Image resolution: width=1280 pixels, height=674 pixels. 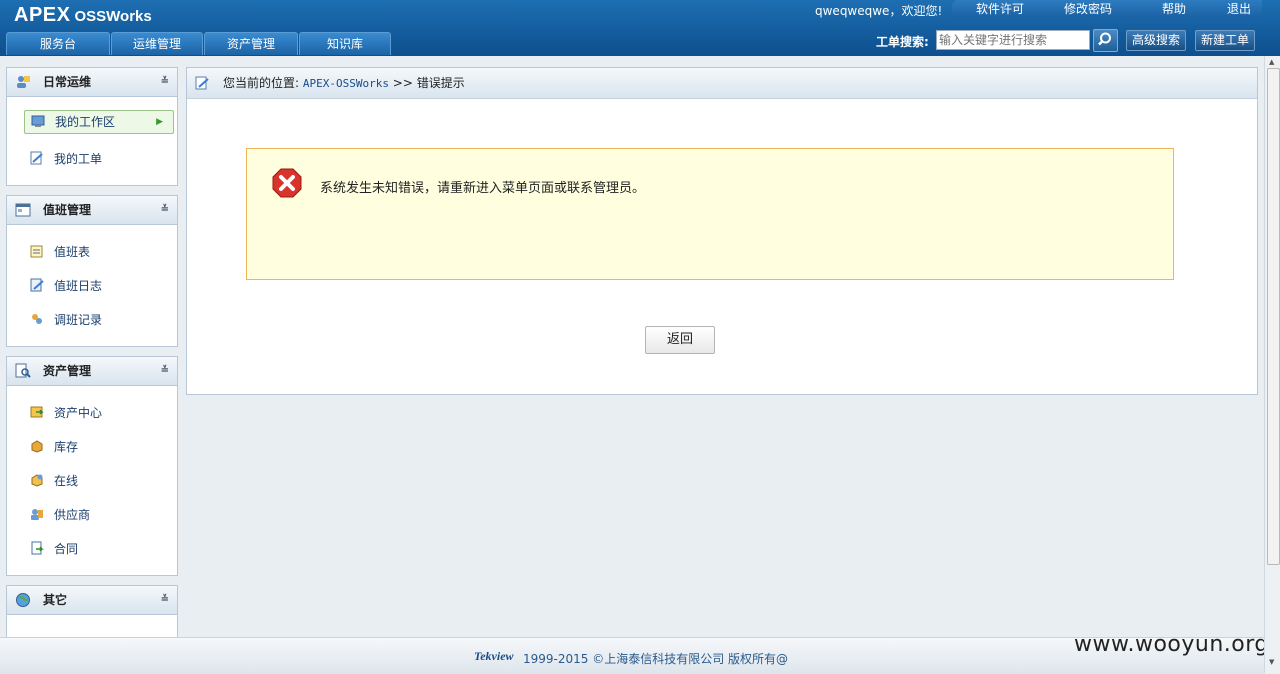 What do you see at coordinates (722, 83) in the screenshot?
I see `breadcrumb: 您当前的位置: APEX-OSSWorks >> 错误提示` at bounding box center [722, 83].